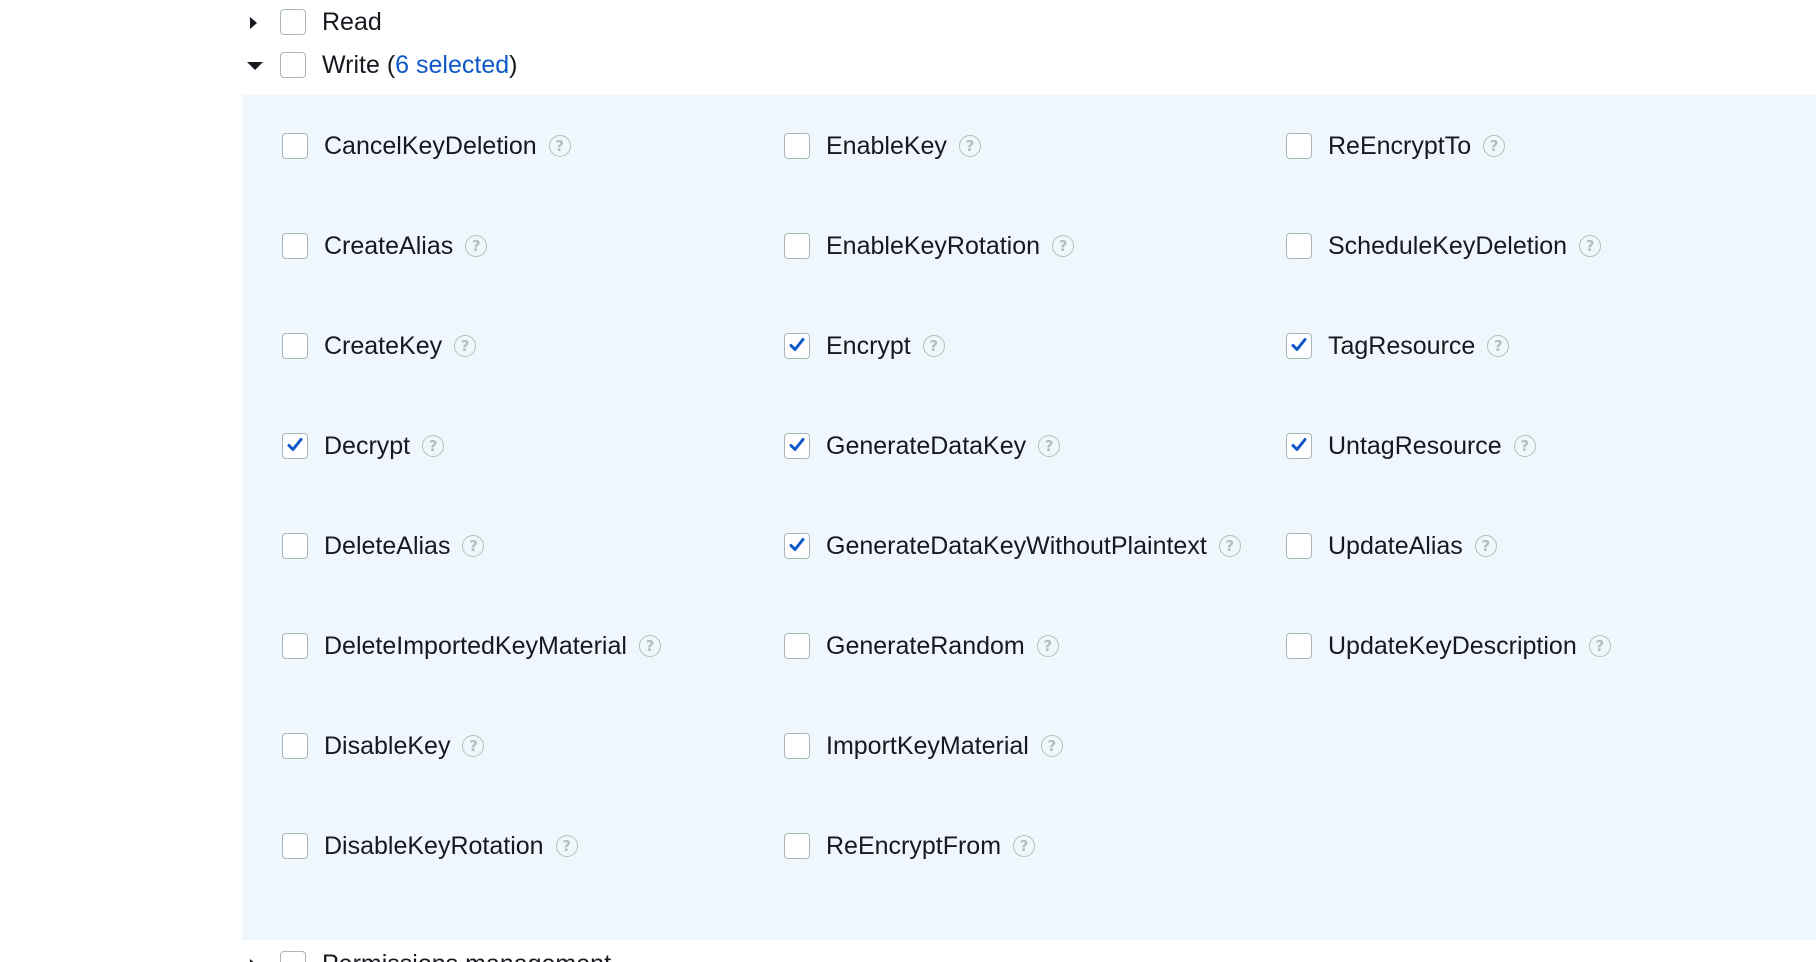 The width and height of the screenshot is (1816, 962). I want to click on action-item-disable-key-rotation: DisableKeyRotation?, so click(533, 846).